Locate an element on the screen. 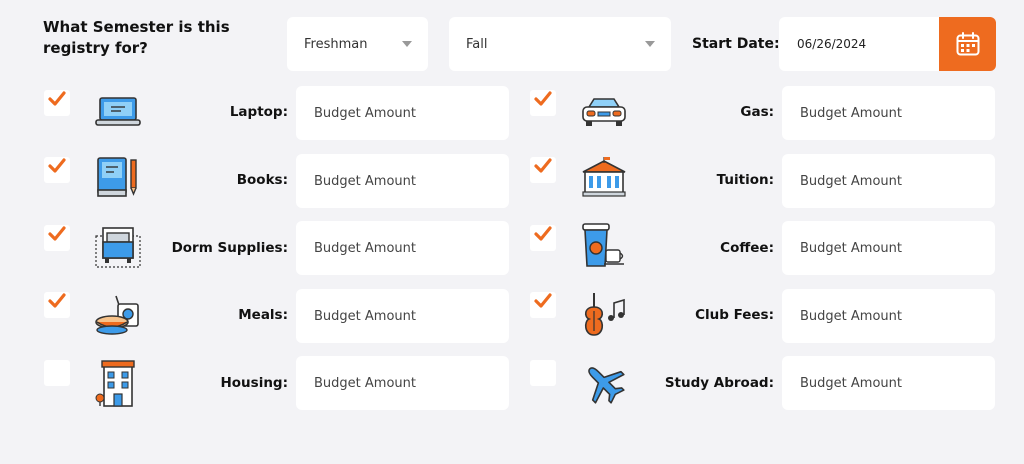 Image resolution: width=1024 pixels, height=464 pixels. laptop-icon is located at coordinates (118, 111).